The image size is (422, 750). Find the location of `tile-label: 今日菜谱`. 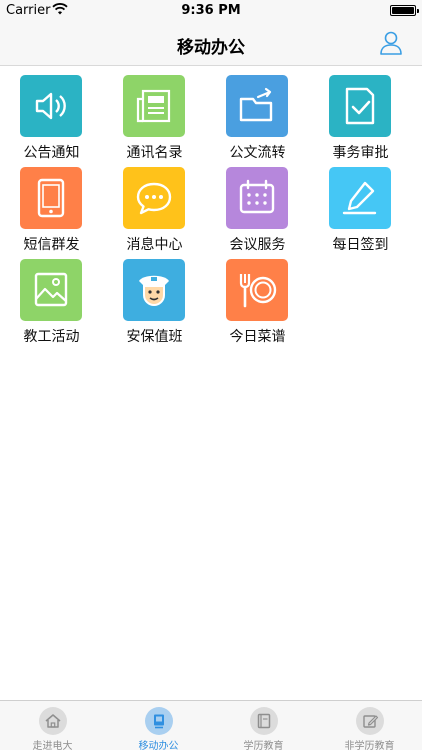

tile-label: 今日菜谱 is located at coordinates (257, 337).